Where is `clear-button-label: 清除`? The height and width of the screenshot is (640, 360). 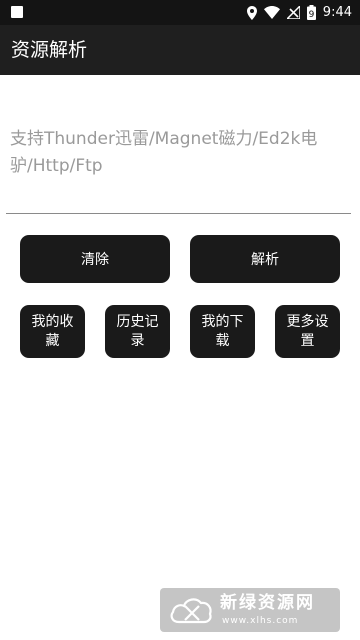 clear-button-label: 清除 is located at coordinates (95, 260).